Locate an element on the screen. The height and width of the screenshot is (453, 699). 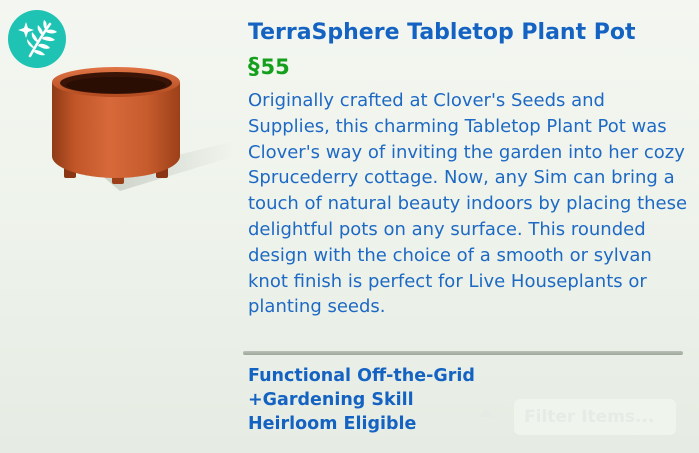
up-arrow-icon is located at coordinates (486, 412).